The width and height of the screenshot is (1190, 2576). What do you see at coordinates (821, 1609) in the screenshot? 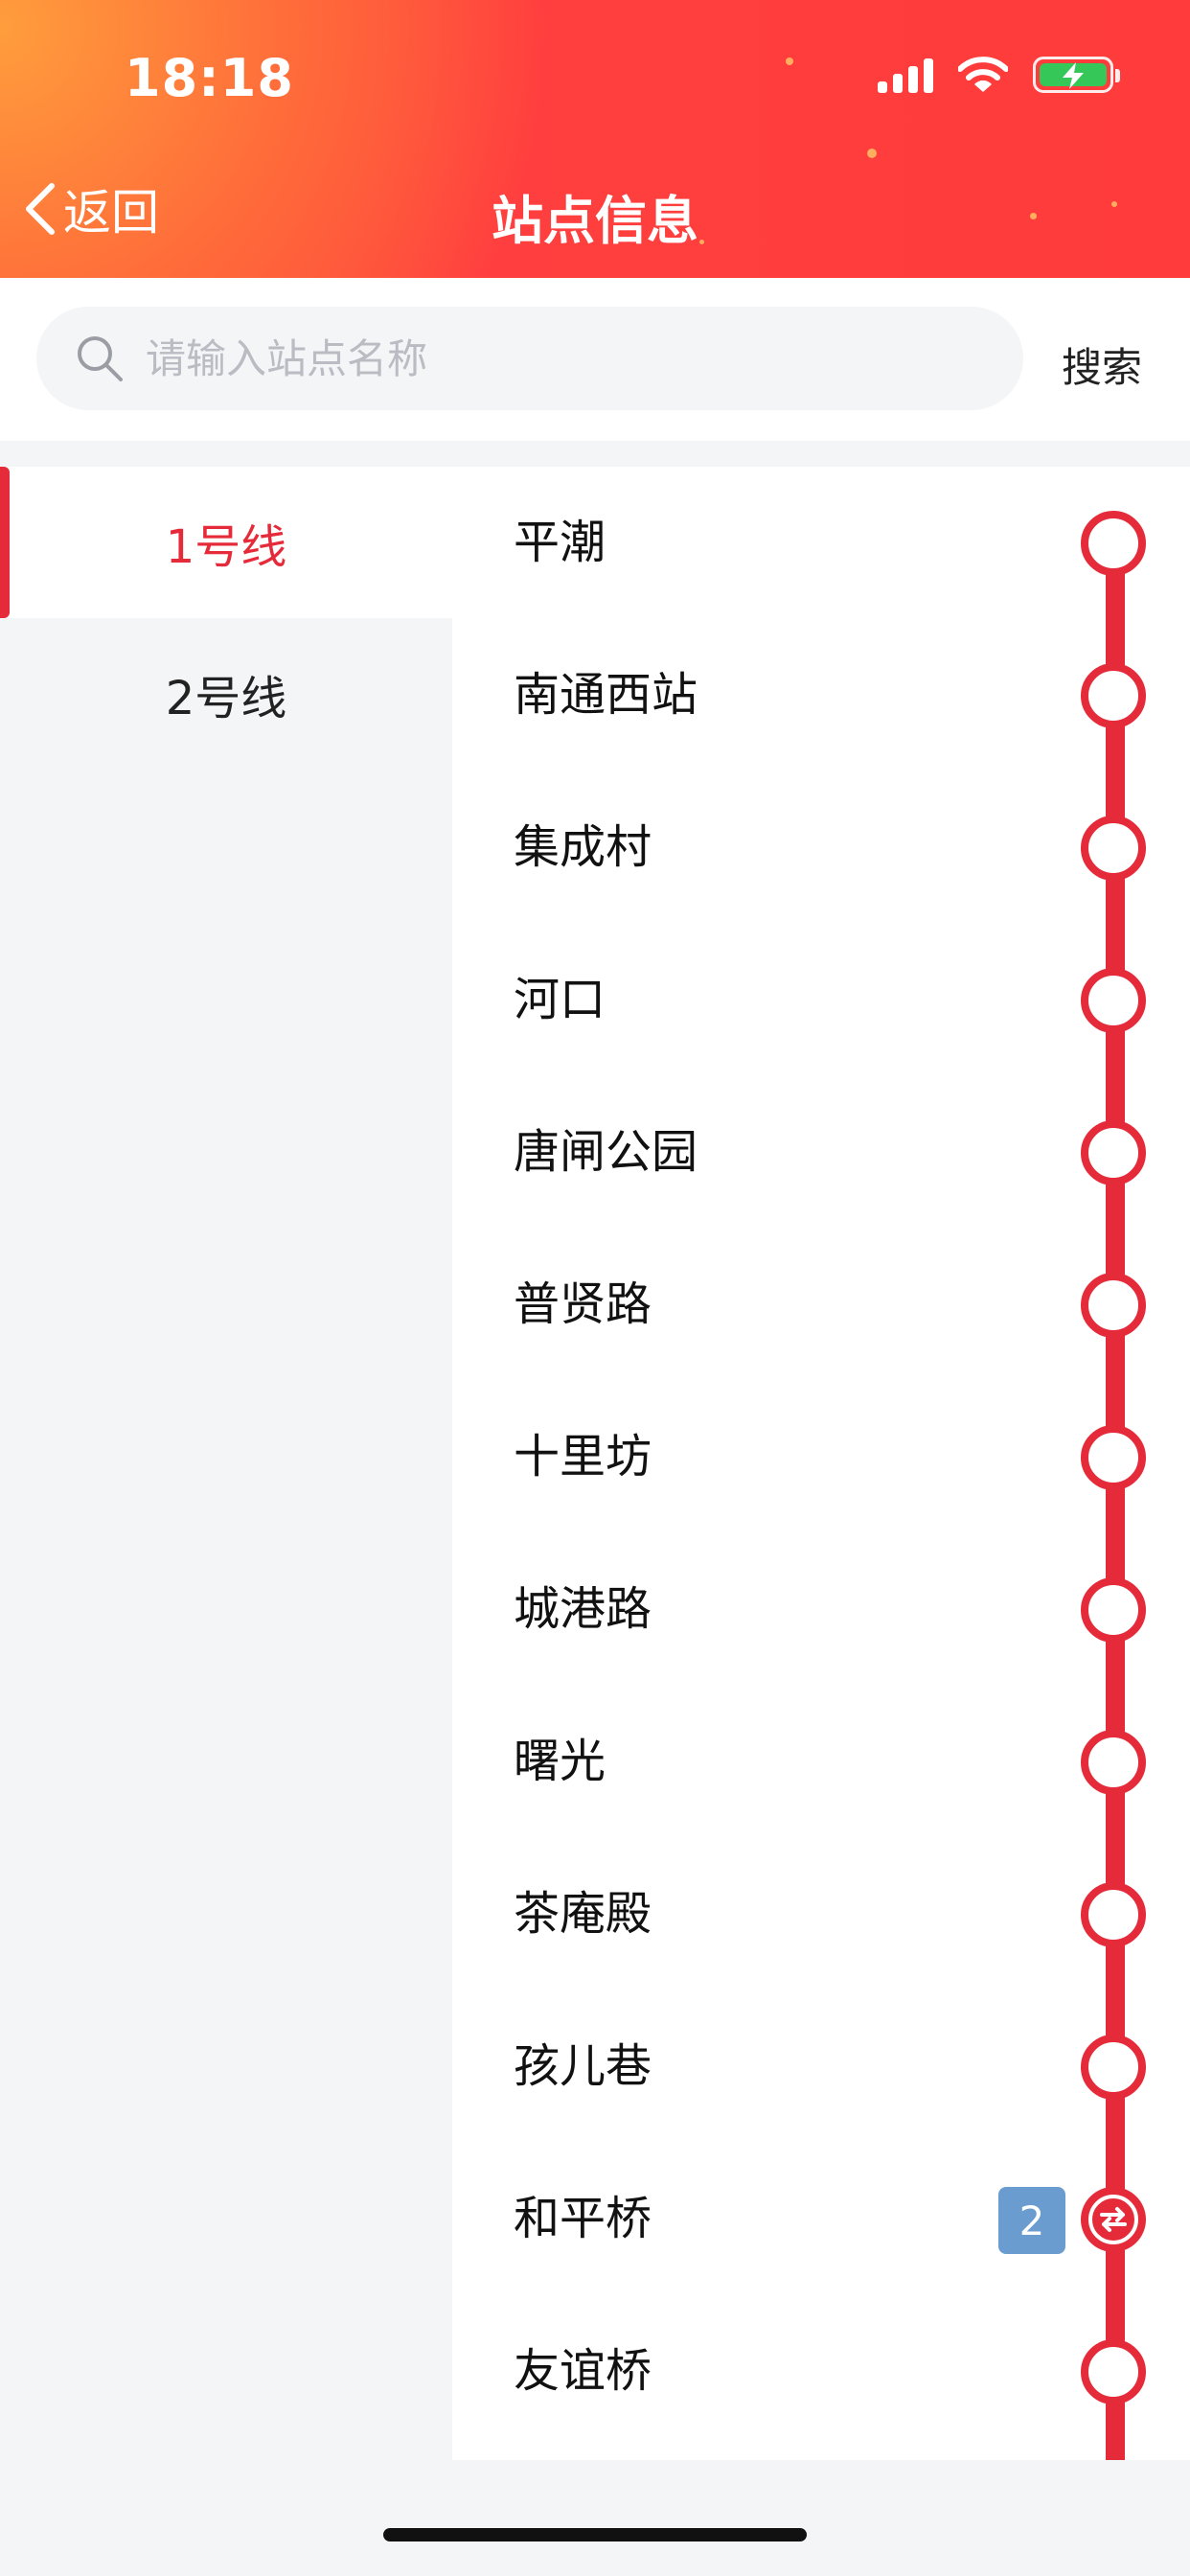
I see `station-item: 城港路` at bounding box center [821, 1609].